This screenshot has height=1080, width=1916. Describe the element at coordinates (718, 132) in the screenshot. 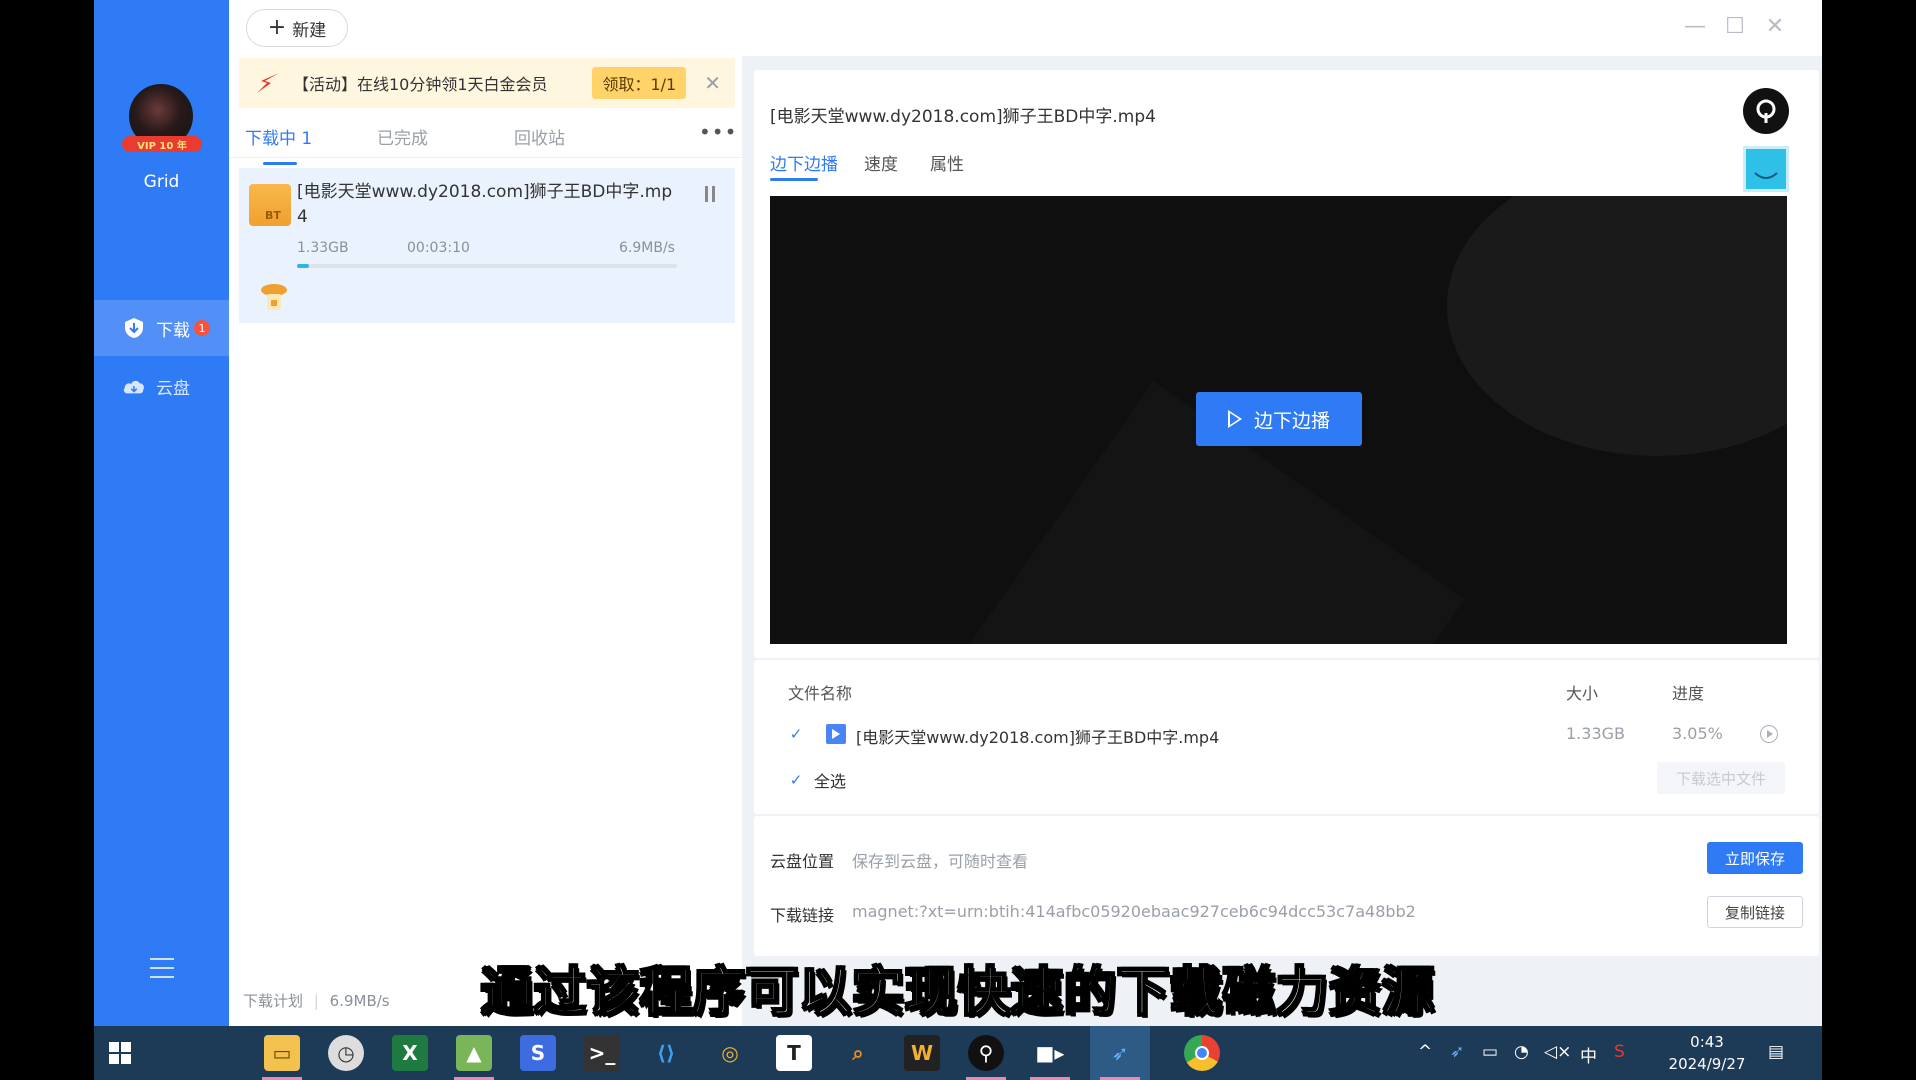

I see `more-options-icon: •••` at that location.